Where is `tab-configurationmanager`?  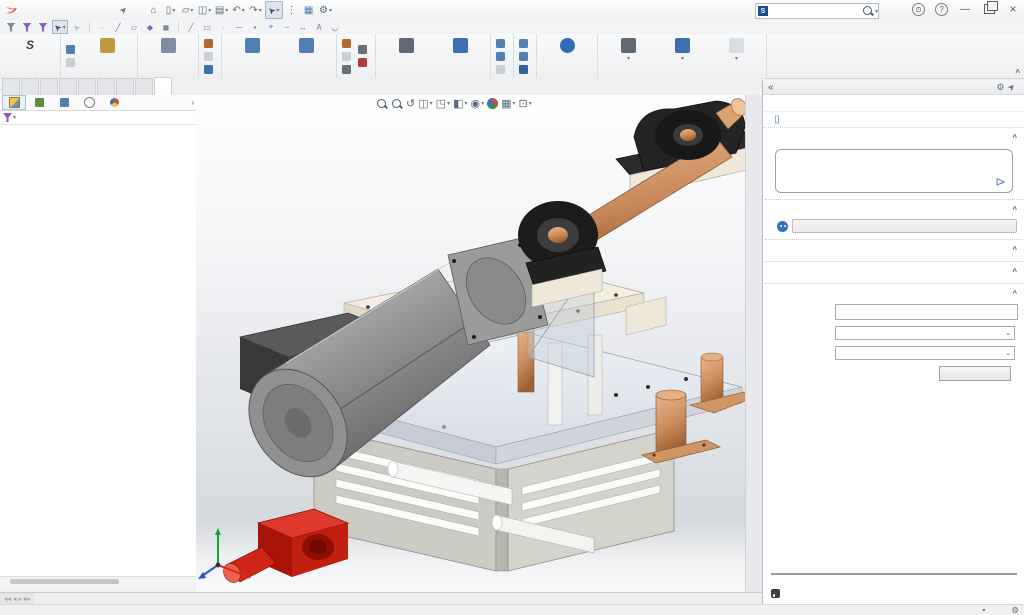 tab-configurationmanager is located at coordinates (64, 102).